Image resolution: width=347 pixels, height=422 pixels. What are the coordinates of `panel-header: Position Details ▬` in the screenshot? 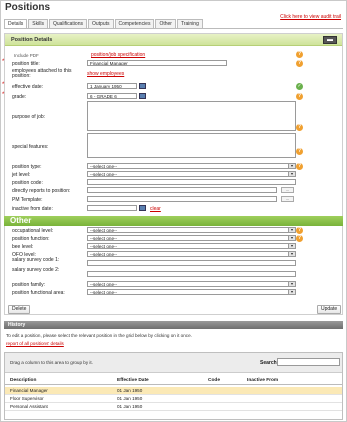 It's located at (173, 40).